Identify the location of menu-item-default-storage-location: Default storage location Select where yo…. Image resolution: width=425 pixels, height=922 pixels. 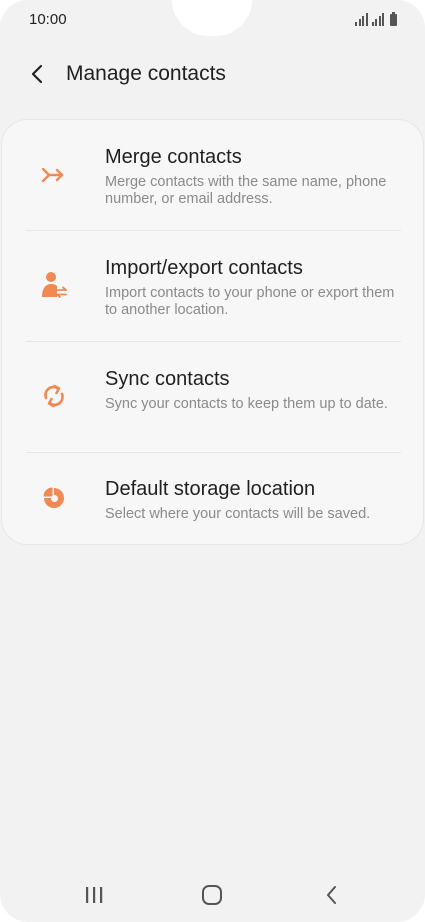
(212, 498).